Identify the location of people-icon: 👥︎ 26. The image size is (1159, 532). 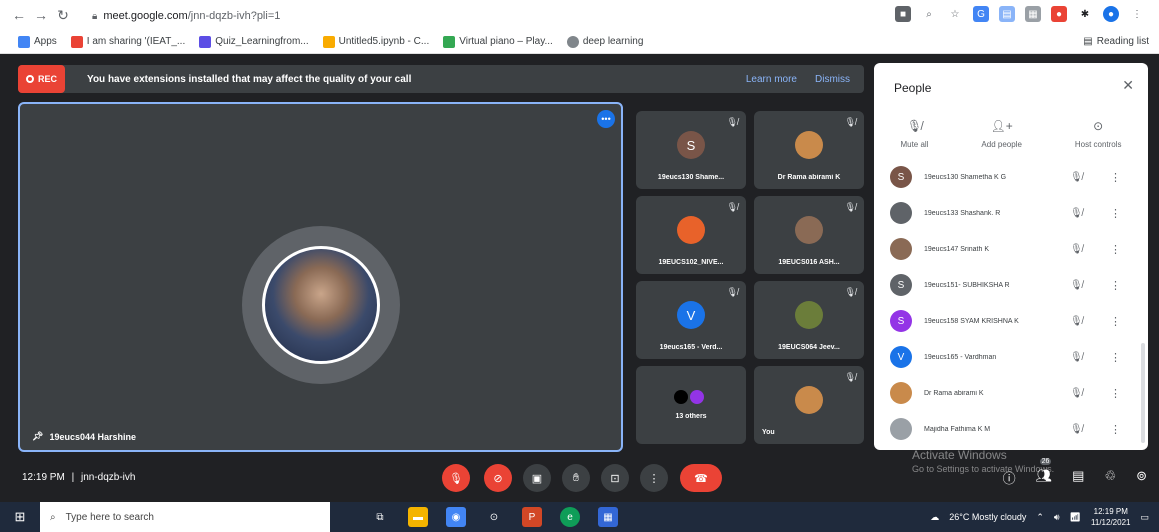
(1044, 472).